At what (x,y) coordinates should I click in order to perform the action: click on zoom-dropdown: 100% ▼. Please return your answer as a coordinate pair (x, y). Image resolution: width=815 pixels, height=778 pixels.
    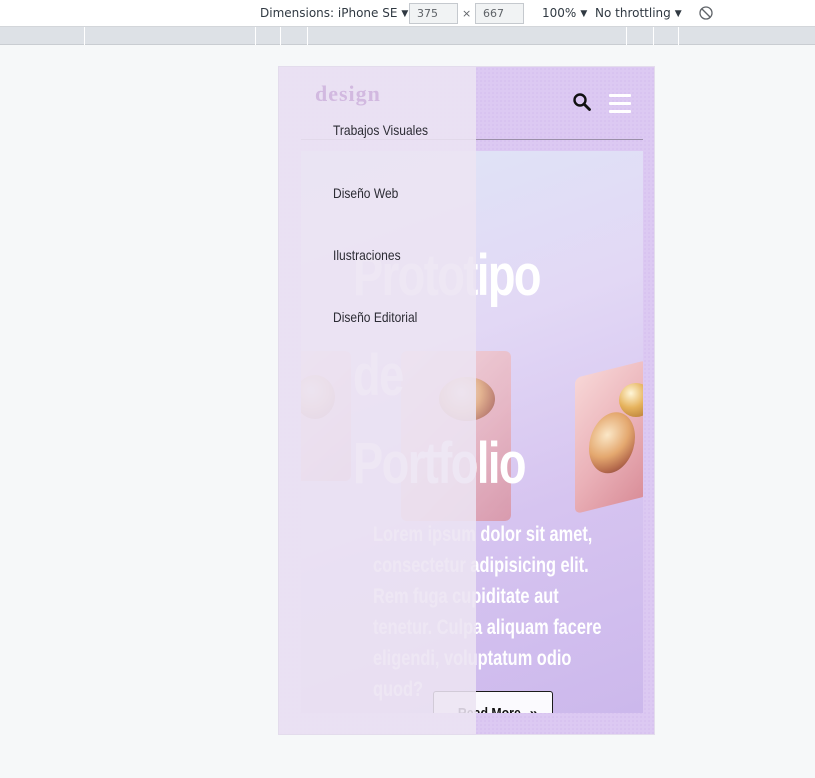
    Looking at the image, I should click on (564, 13).